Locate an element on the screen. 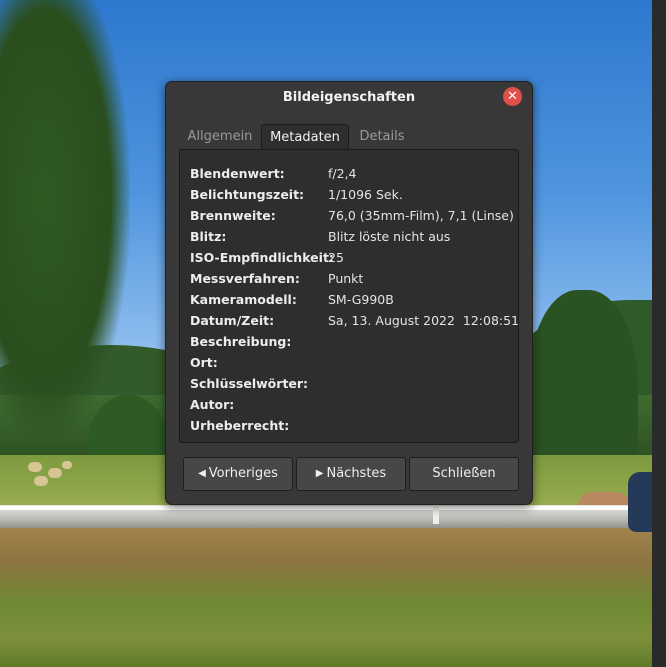  tree-left is located at coordinates (65, 220).